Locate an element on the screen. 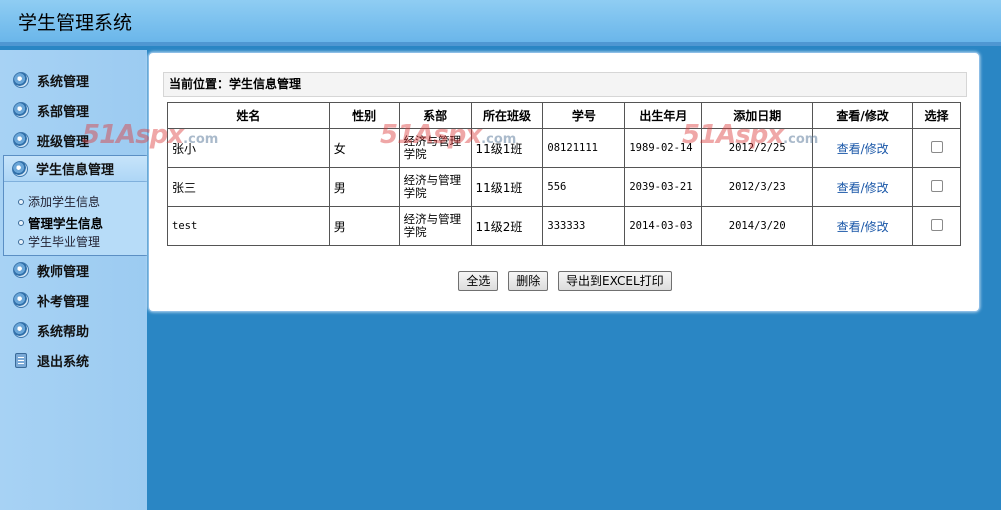  column-header-gender: 性别 is located at coordinates (364, 115).